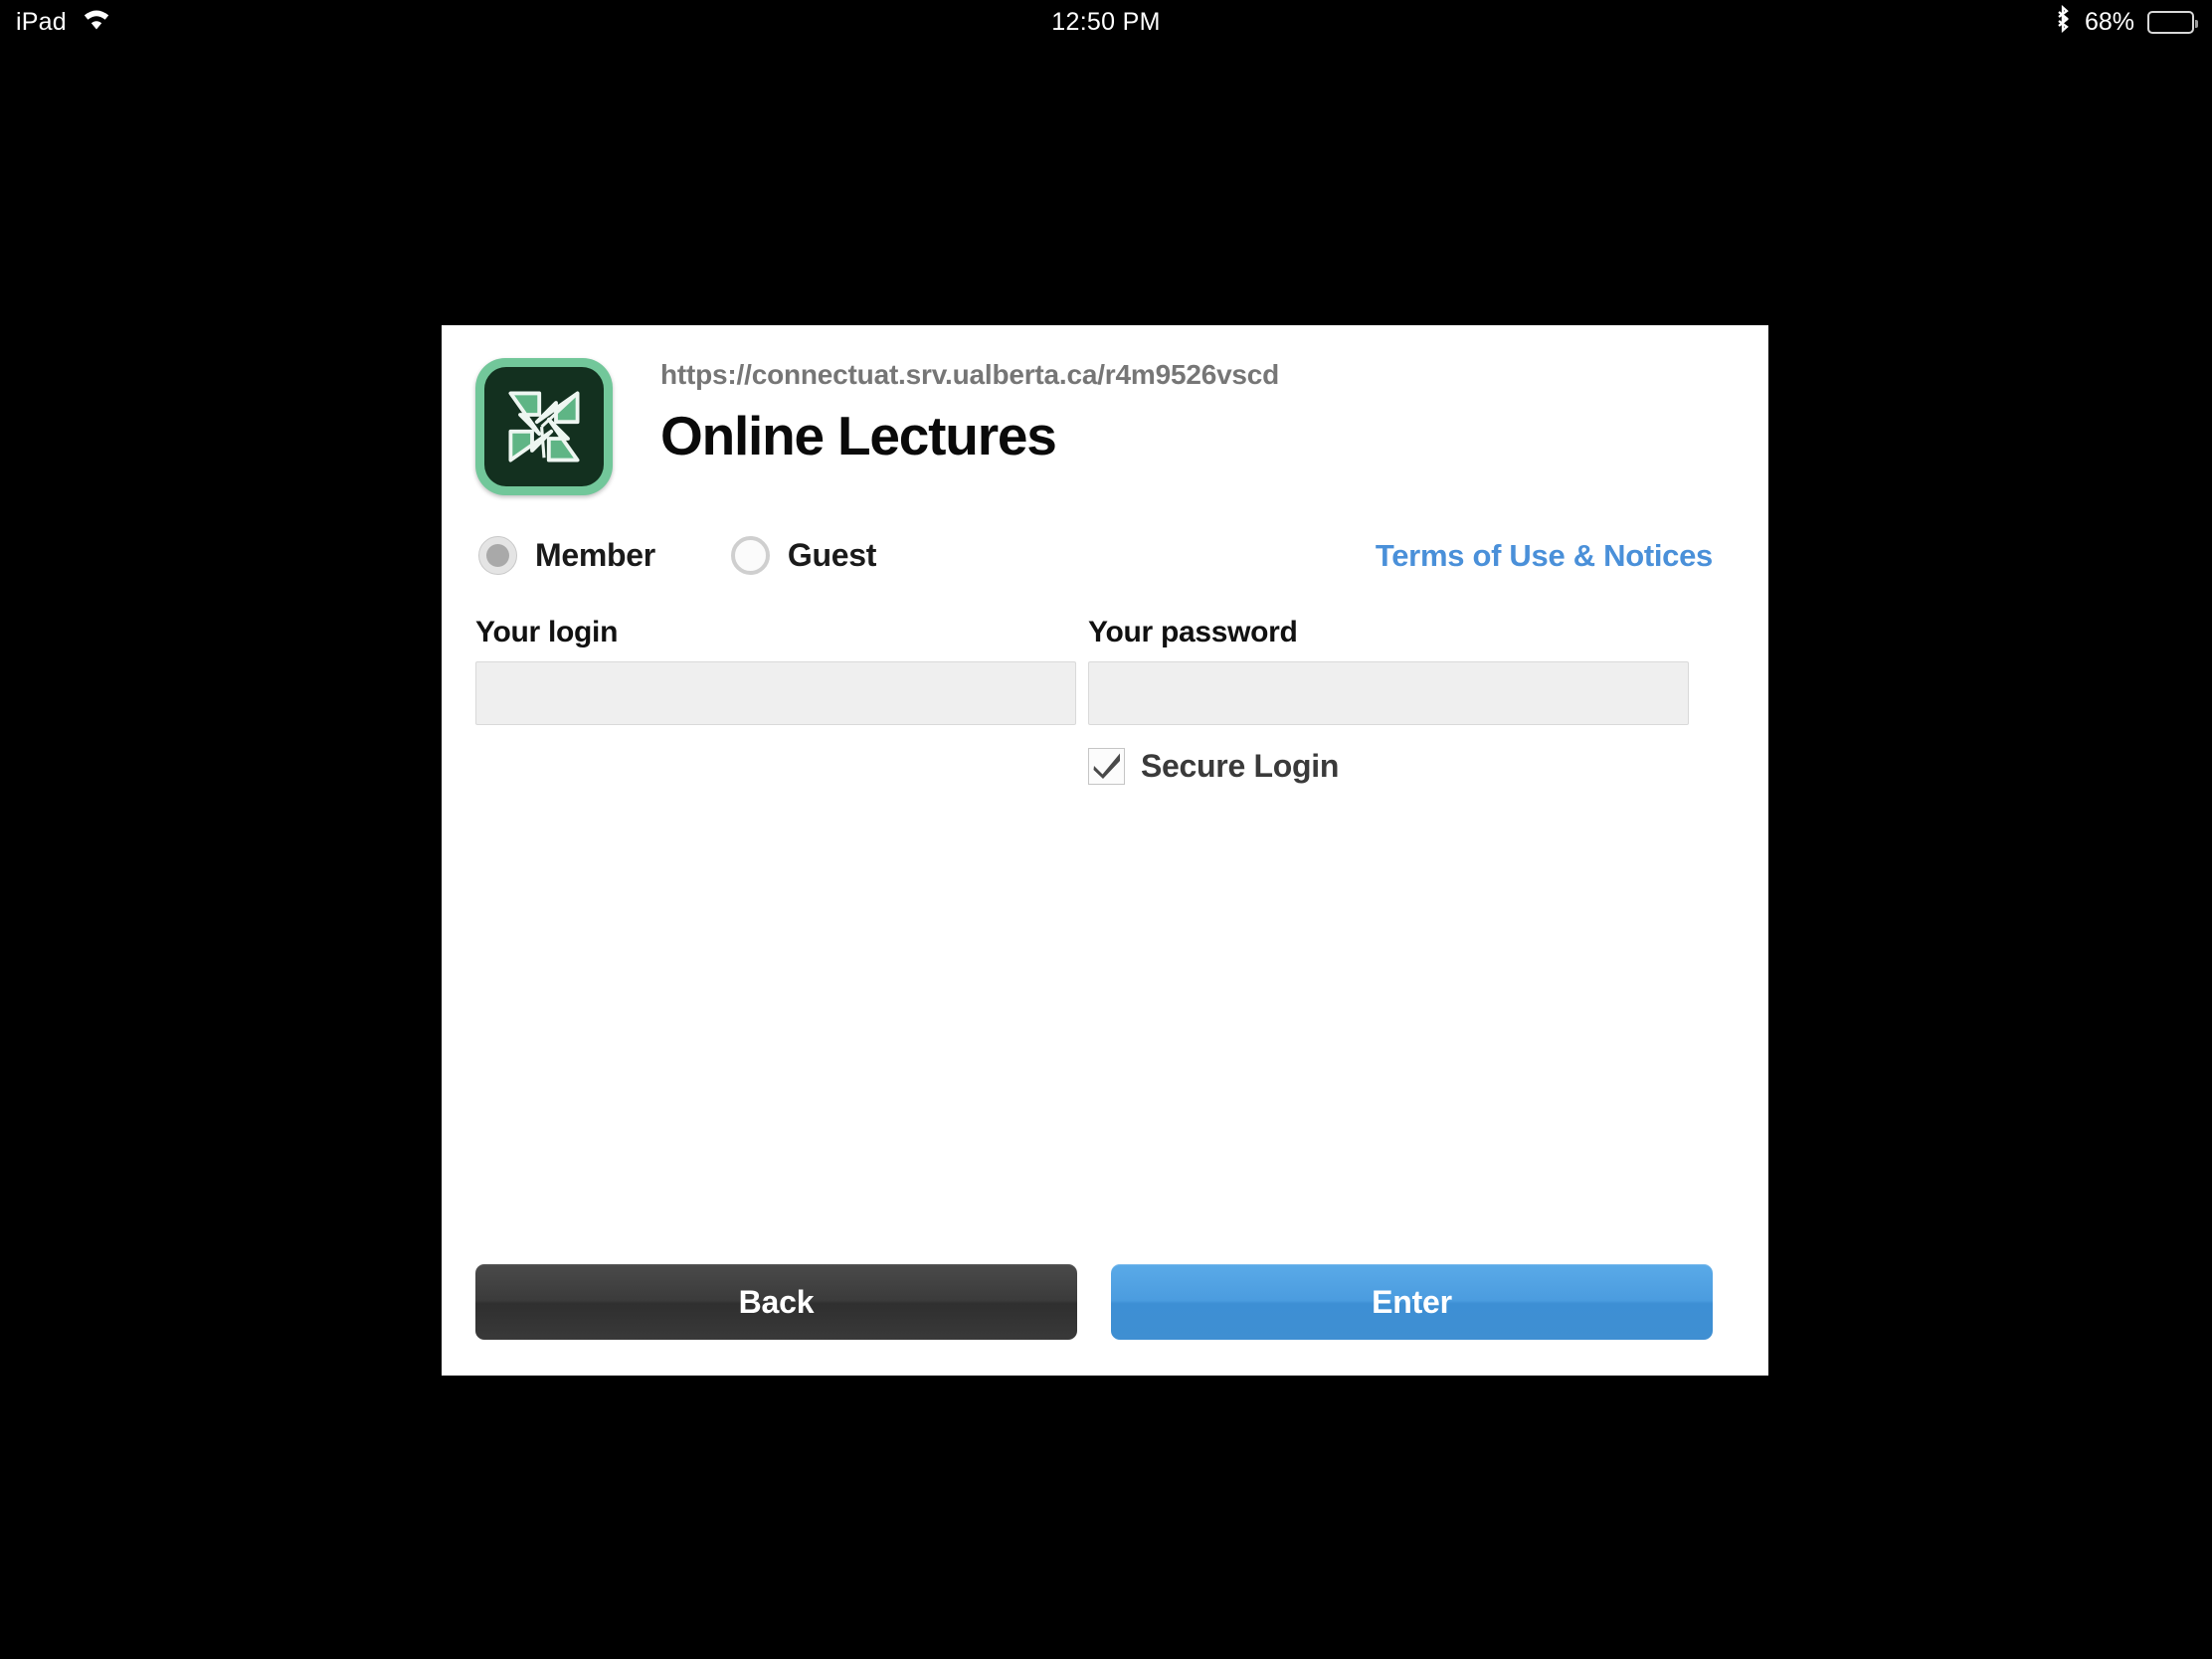  I want to click on password-field-group: Your password, so click(1388, 670).